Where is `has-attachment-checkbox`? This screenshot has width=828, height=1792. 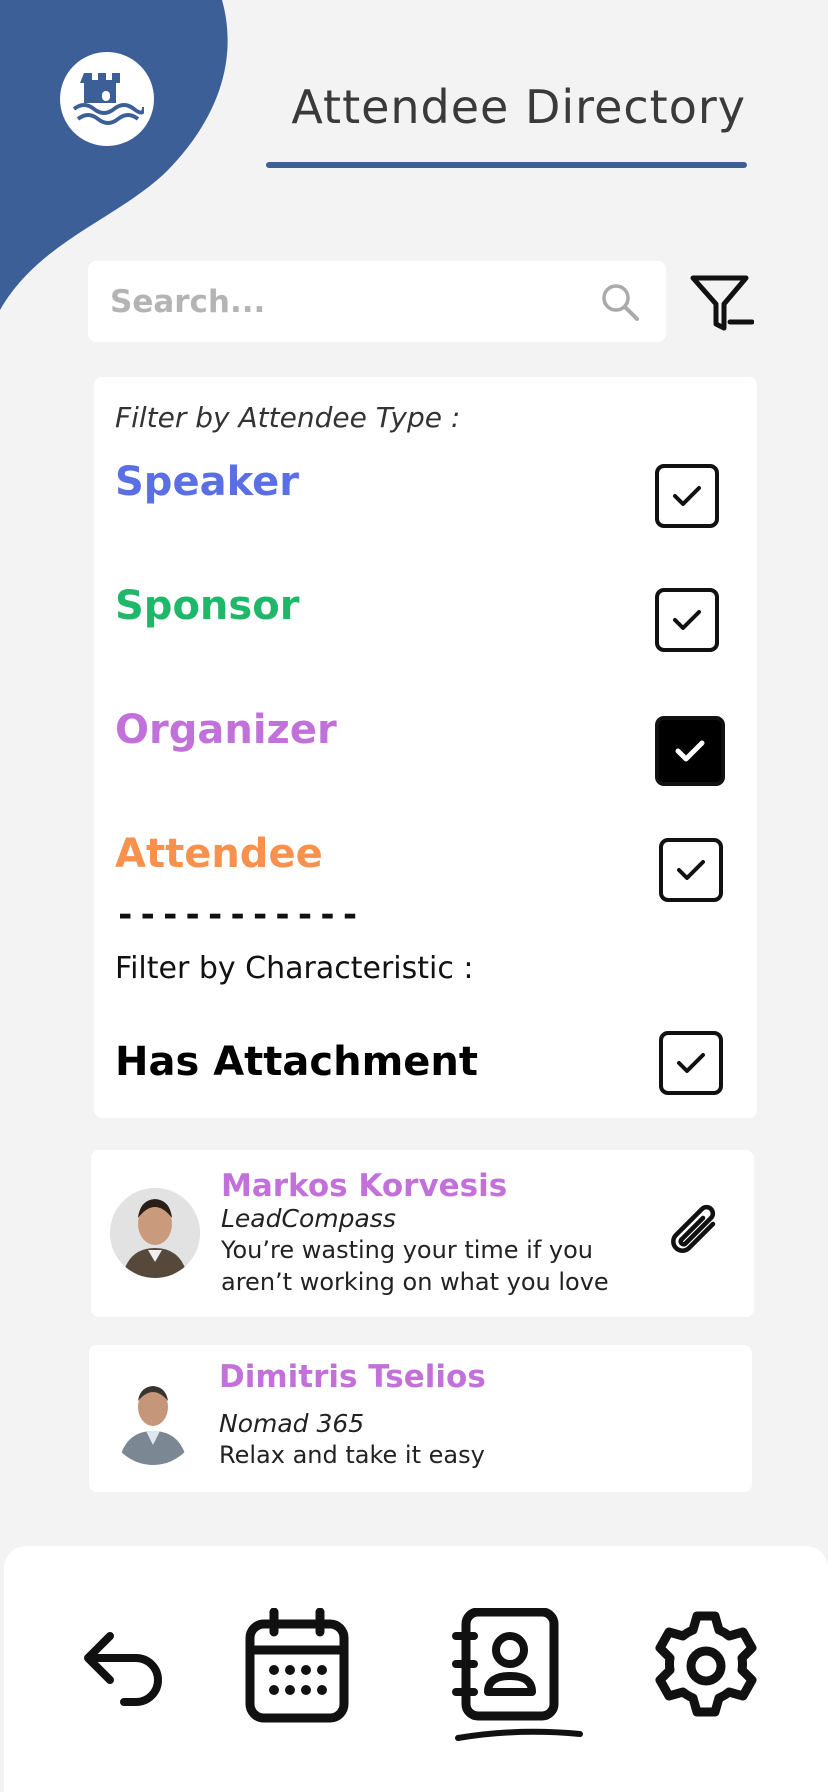 has-attachment-checkbox is located at coordinates (691, 1063).